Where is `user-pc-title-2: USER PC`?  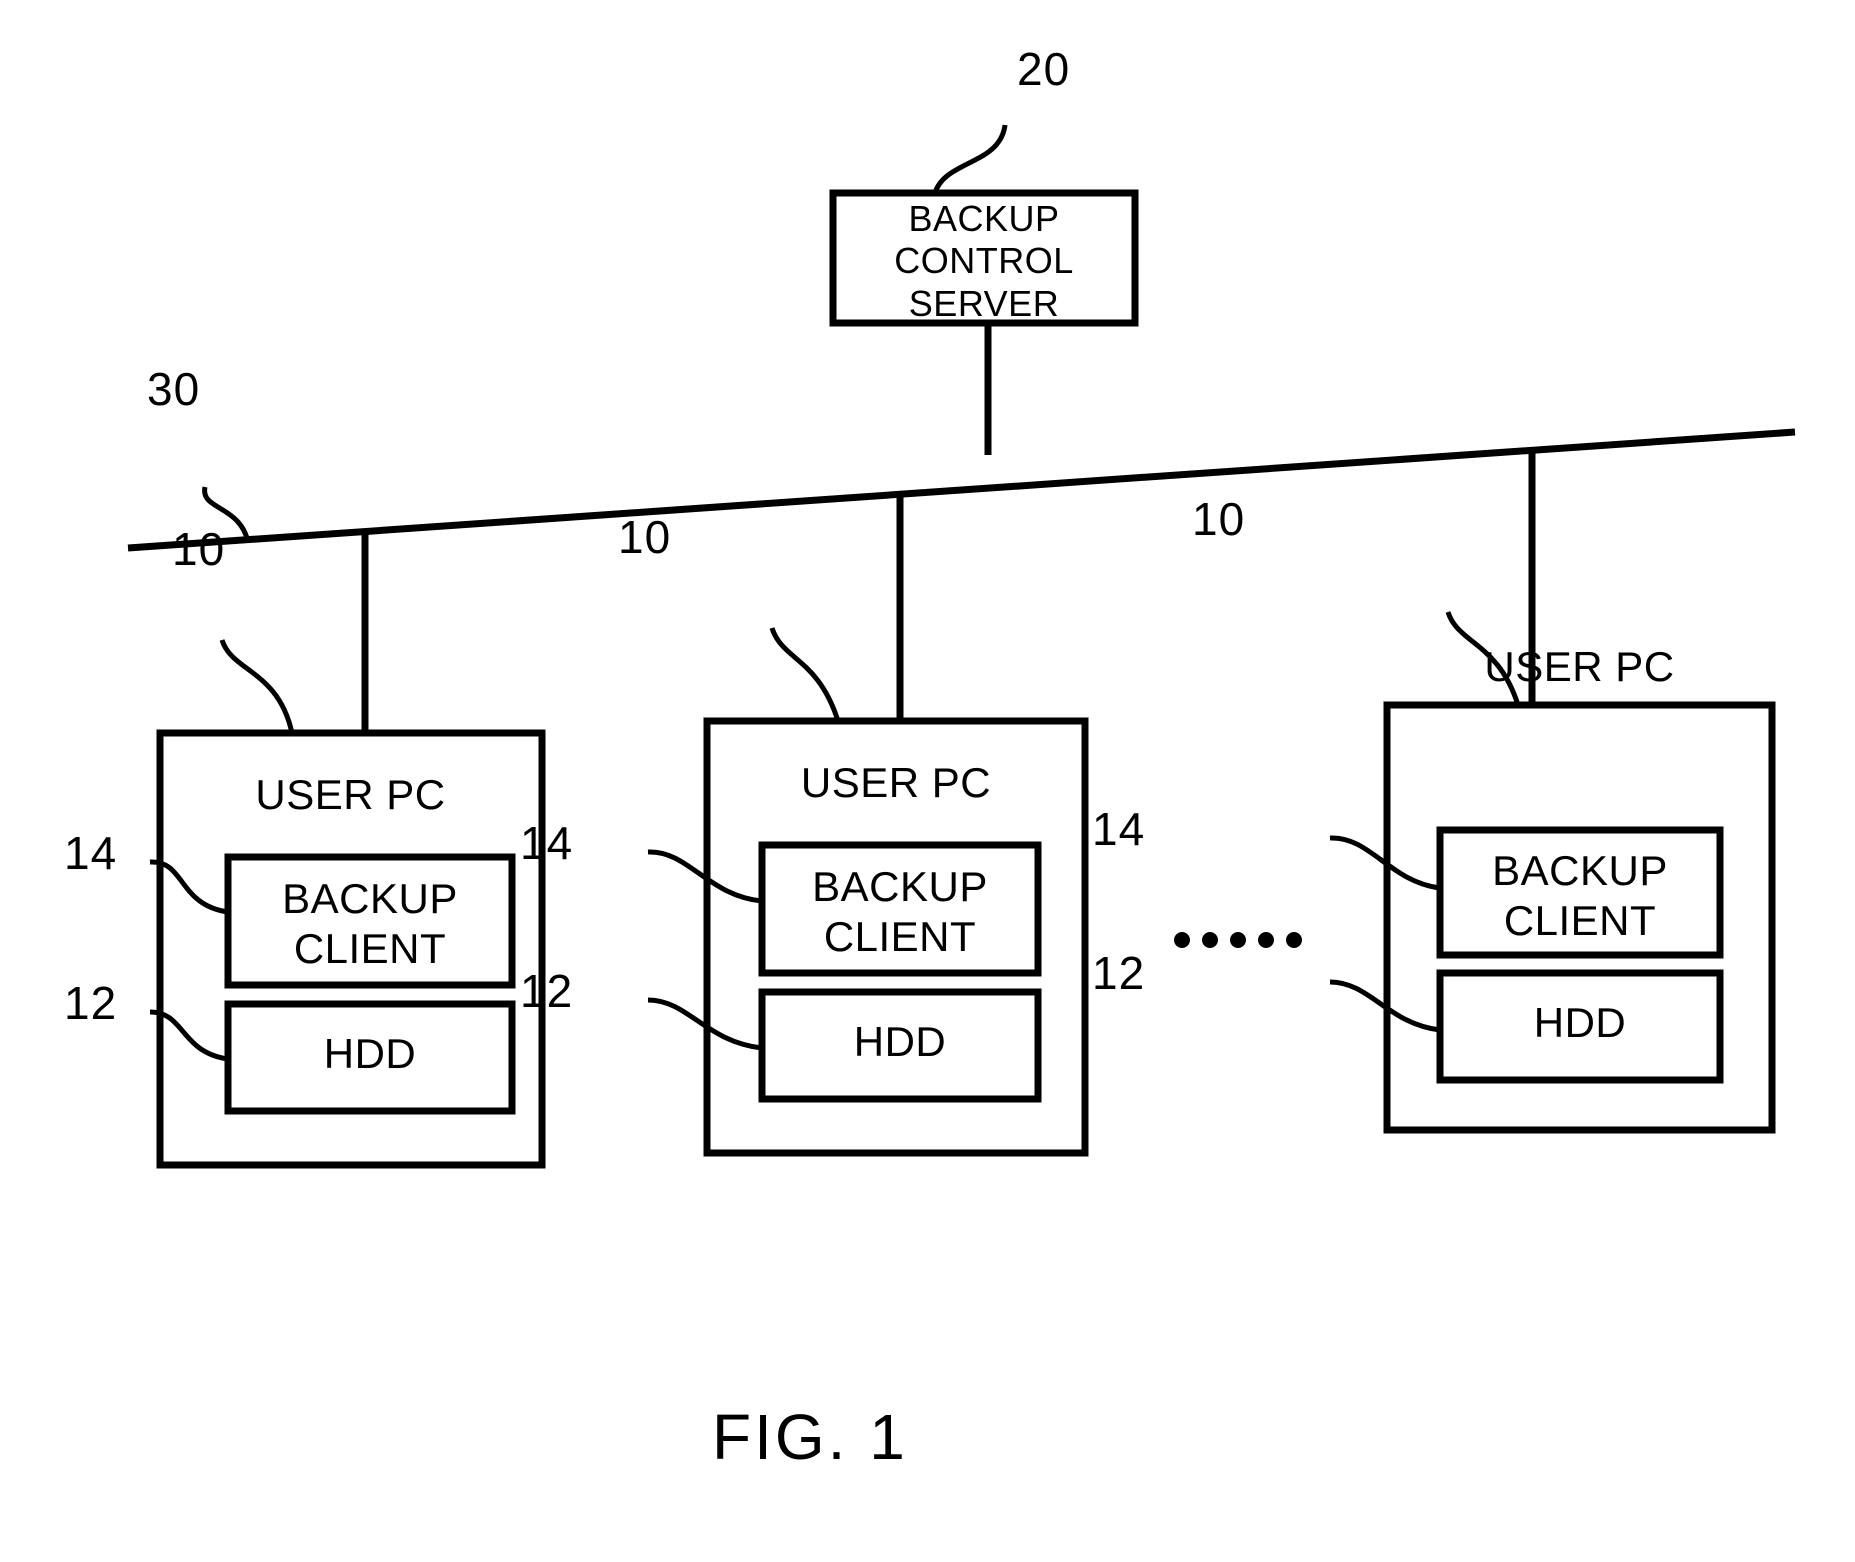
user-pc-title-2: USER PC is located at coordinates (896, 782).